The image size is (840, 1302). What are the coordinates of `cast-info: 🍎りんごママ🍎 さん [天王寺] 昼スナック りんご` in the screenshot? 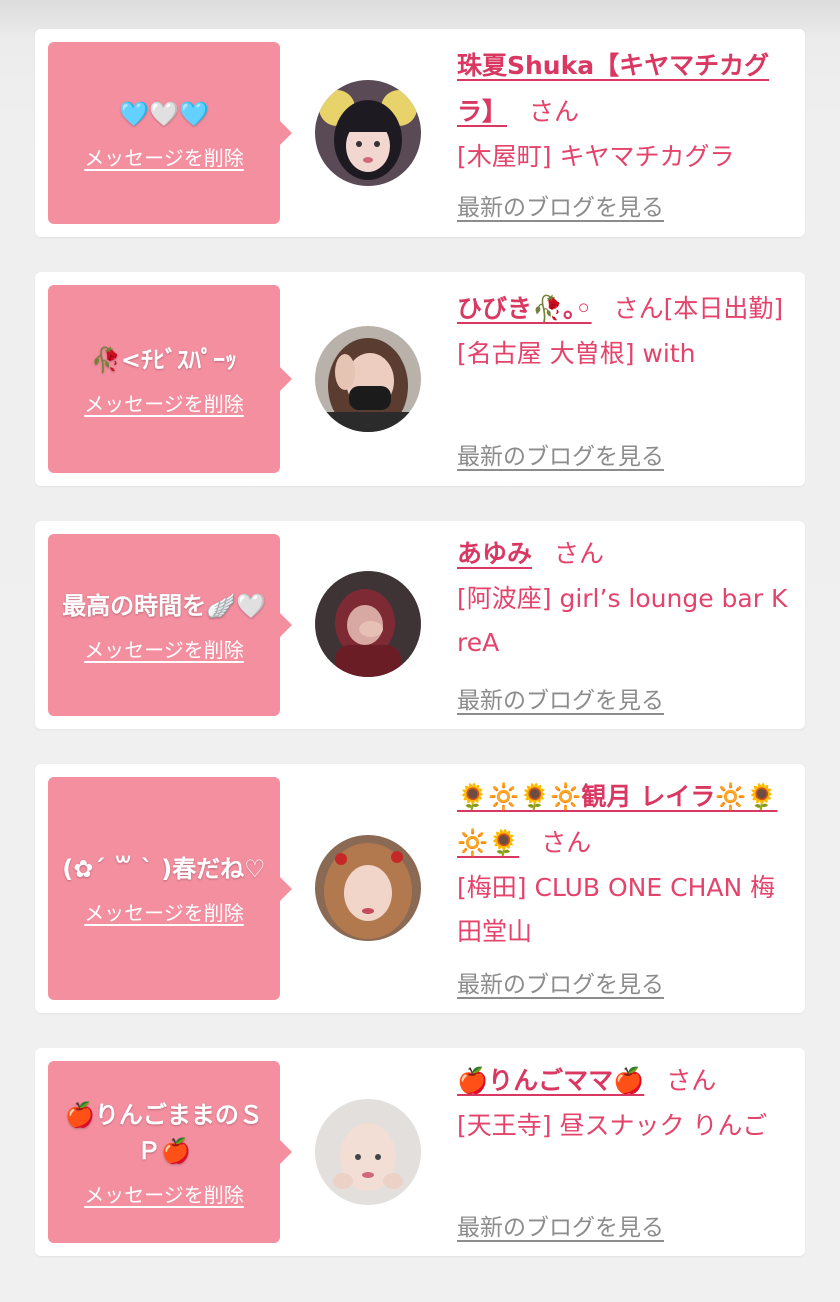 It's located at (625, 1103).